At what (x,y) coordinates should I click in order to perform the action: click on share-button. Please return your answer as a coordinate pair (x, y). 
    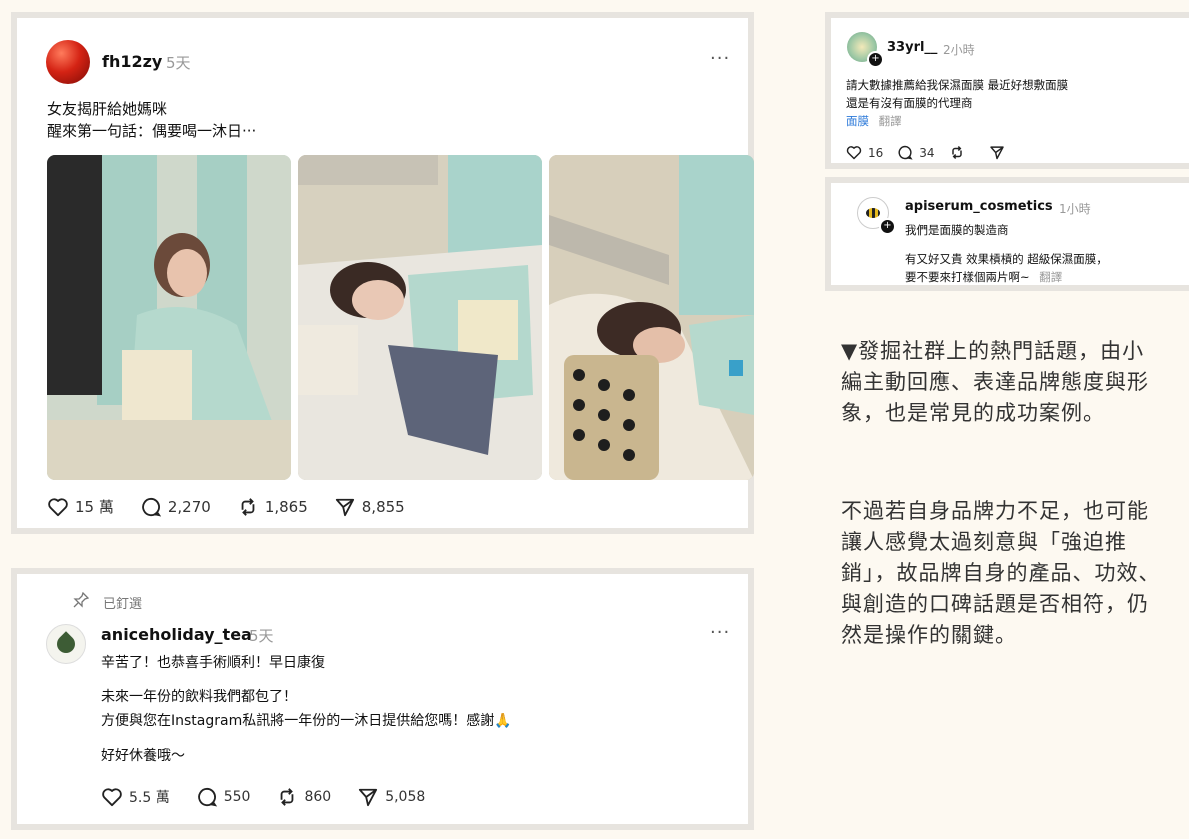
    Looking at the image, I should click on (1000, 152).